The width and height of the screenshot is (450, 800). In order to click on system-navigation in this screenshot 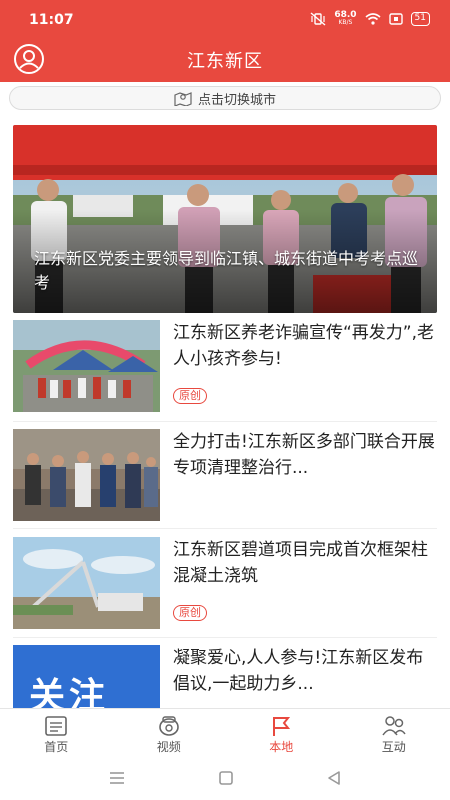, I will do `click(225, 778)`.